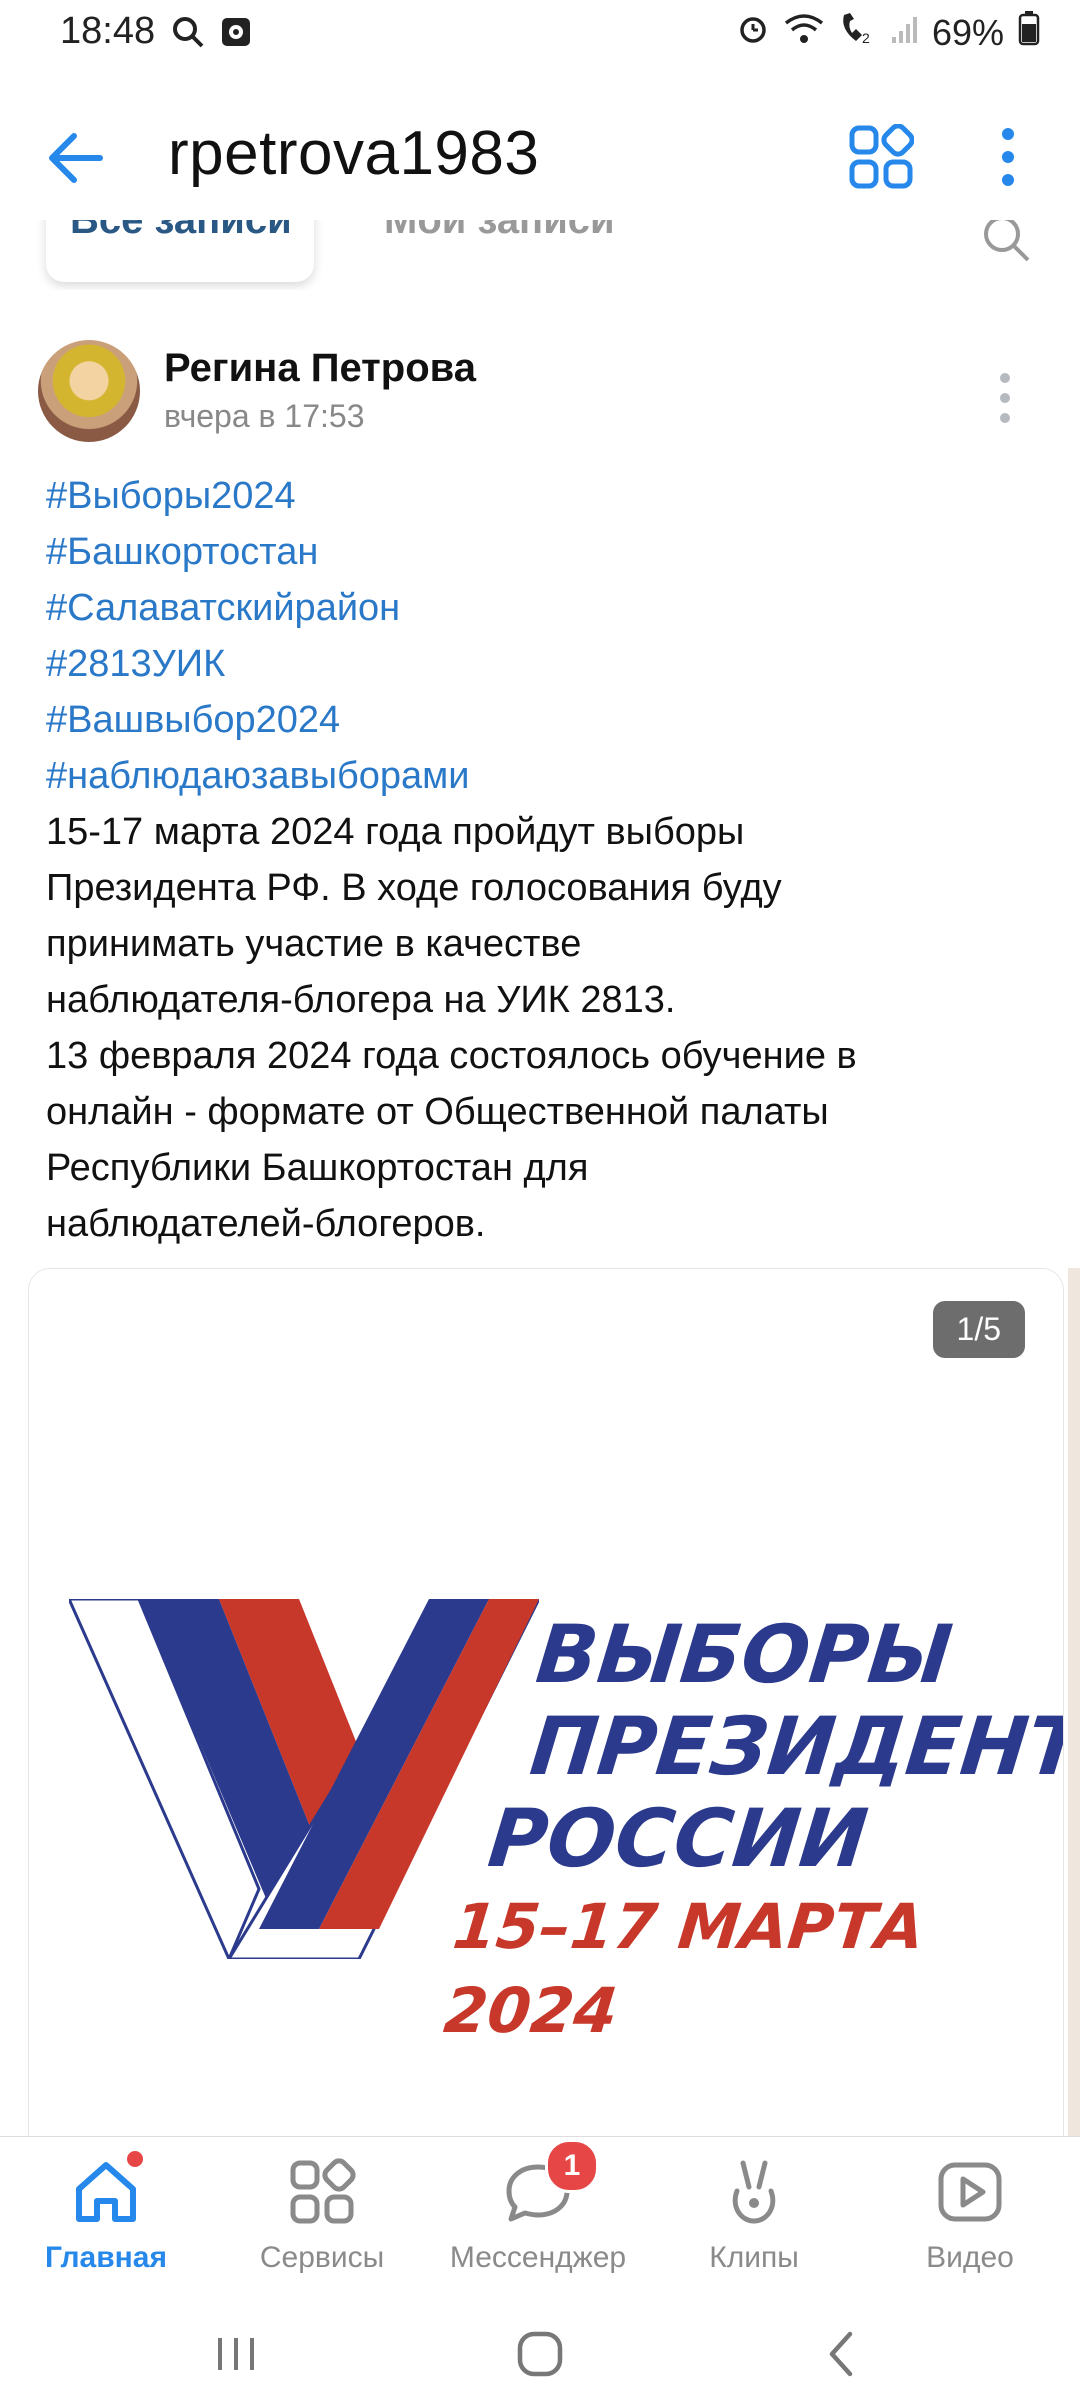 This screenshot has width=1080, height=2408. What do you see at coordinates (354, 153) in the screenshot?
I see `page-title: rpetrova1983` at bounding box center [354, 153].